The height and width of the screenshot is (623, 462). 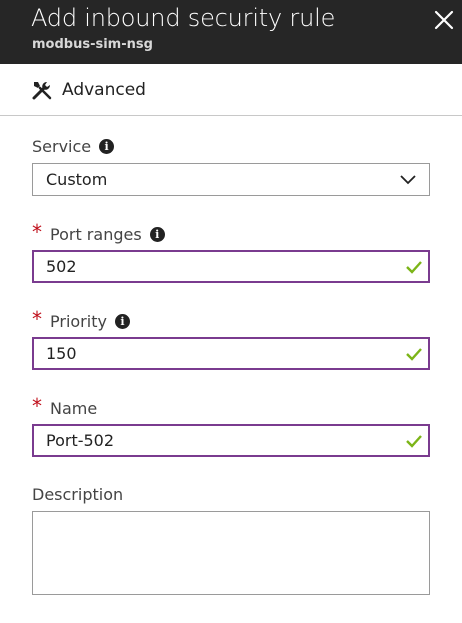 What do you see at coordinates (183, 18) in the screenshot?
I see `blade-title: Add inbound security rule` at bounding box center [183, 18].